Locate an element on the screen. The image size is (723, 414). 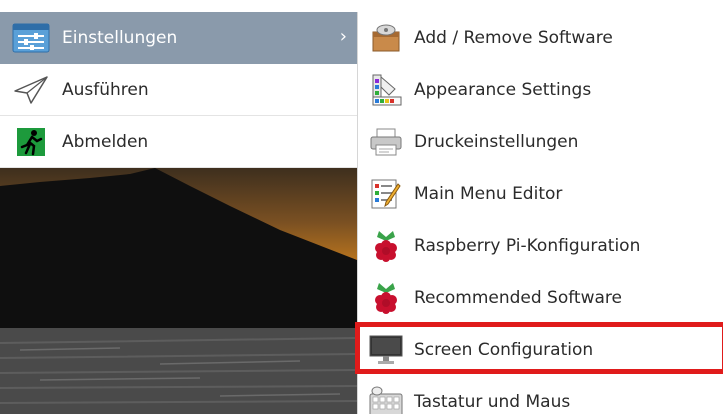
submenu-item-druckeinstellungen: Druckeinstellungen is located at coordinates (540, 142).